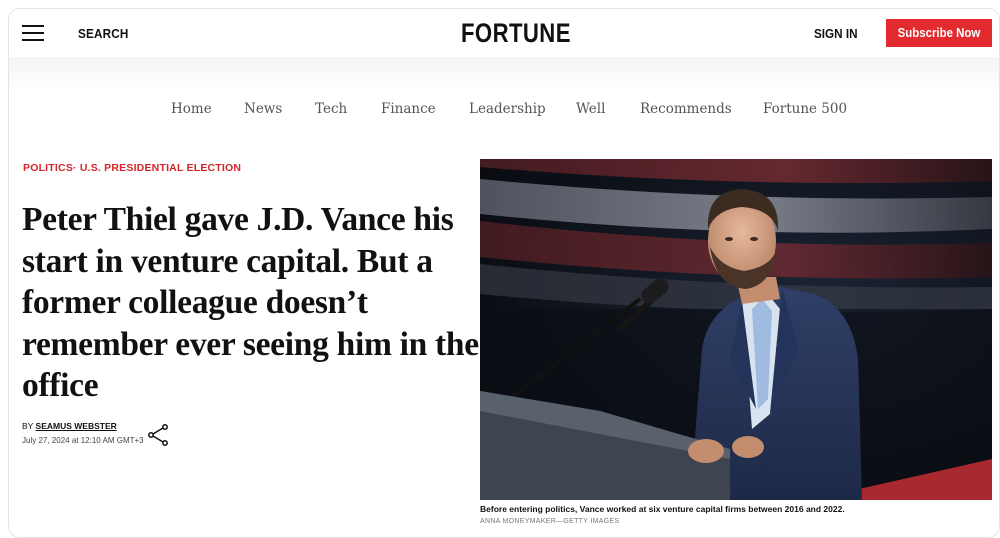 Image resolution: width=1000 pixels, height=538 pixels. Describe the element at coordinates (103, 33) in the screenshot. I see `search-link: SEARCH` at that location.